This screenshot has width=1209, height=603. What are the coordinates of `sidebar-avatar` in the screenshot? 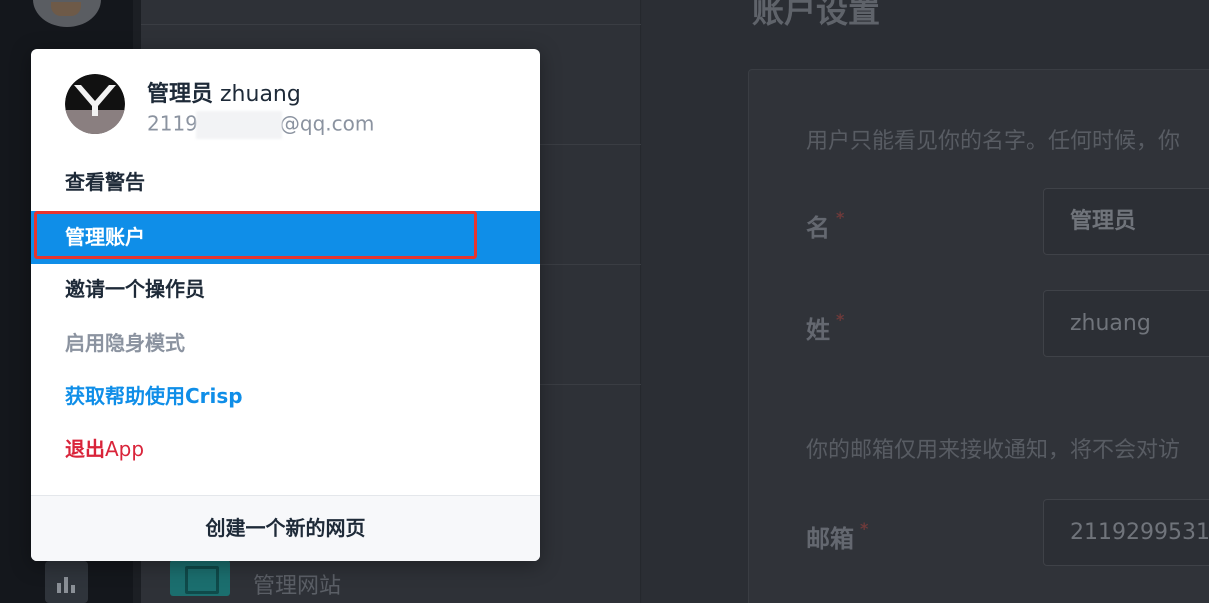 It's located at (67, 13).